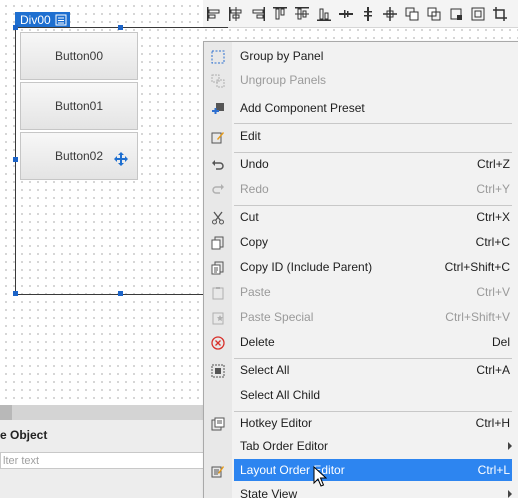  I want to click on resize-handle-bl, so click(15, 293).